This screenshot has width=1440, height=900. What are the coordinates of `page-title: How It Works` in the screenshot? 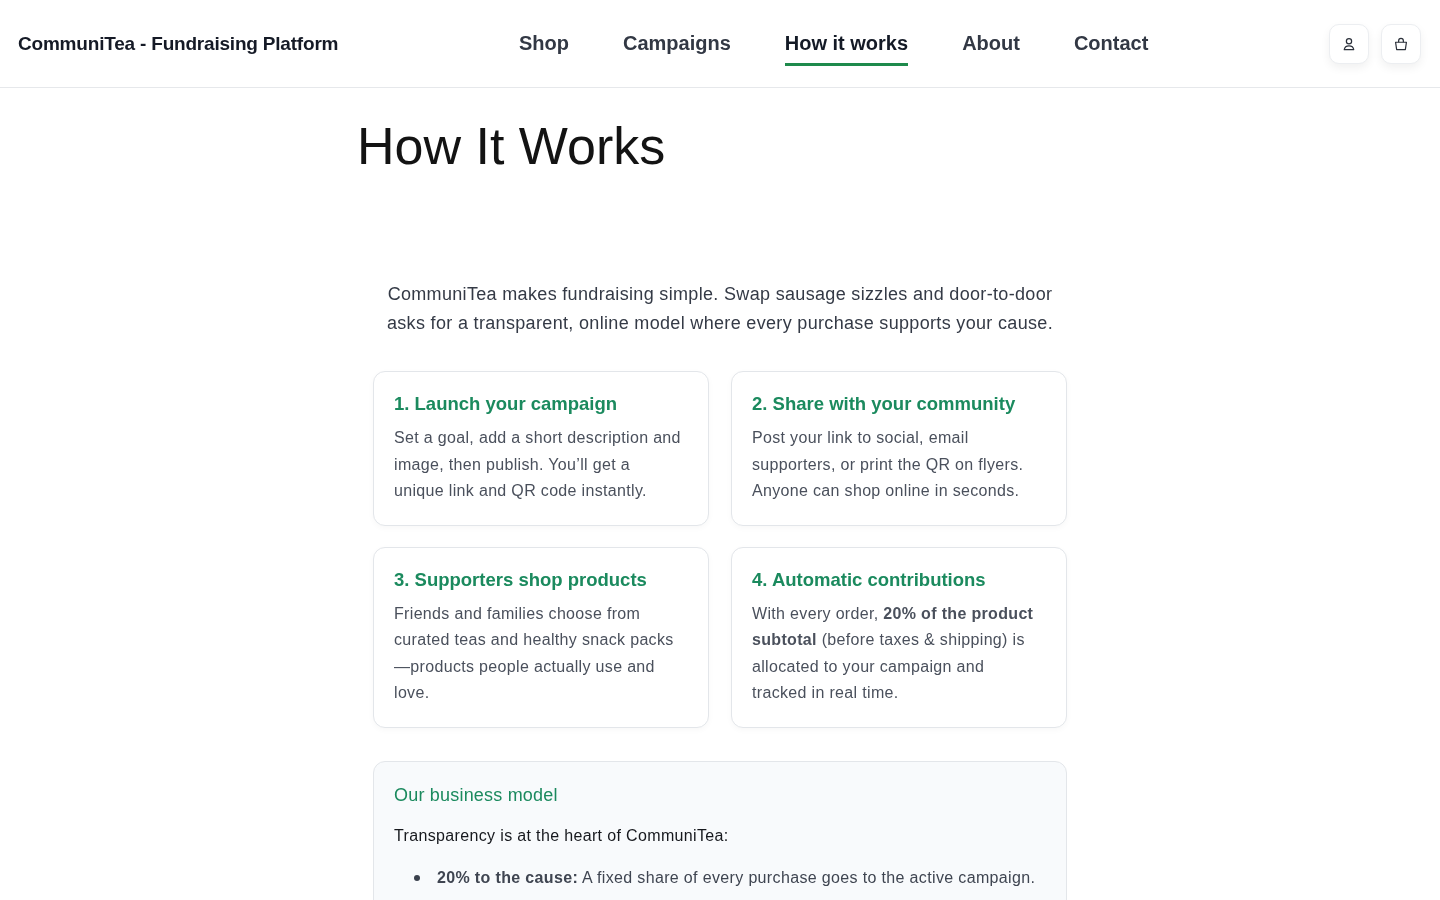 It's located at (511, 146).